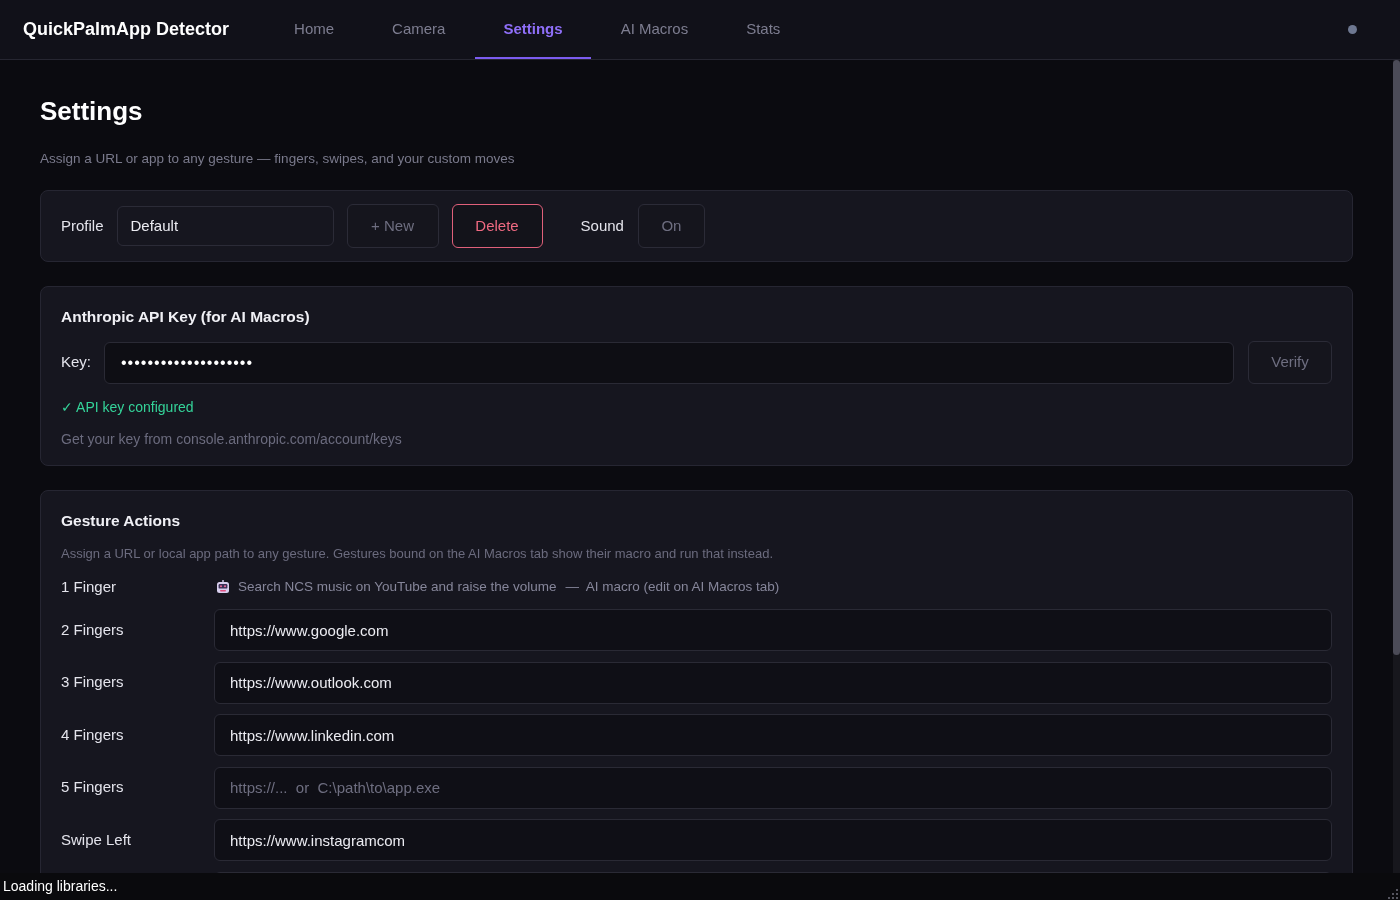 The image size is (1400, 900). Describe the element at coordinates (419, 29) in the screenshot. I see `nav-tab: Camera` at that location.